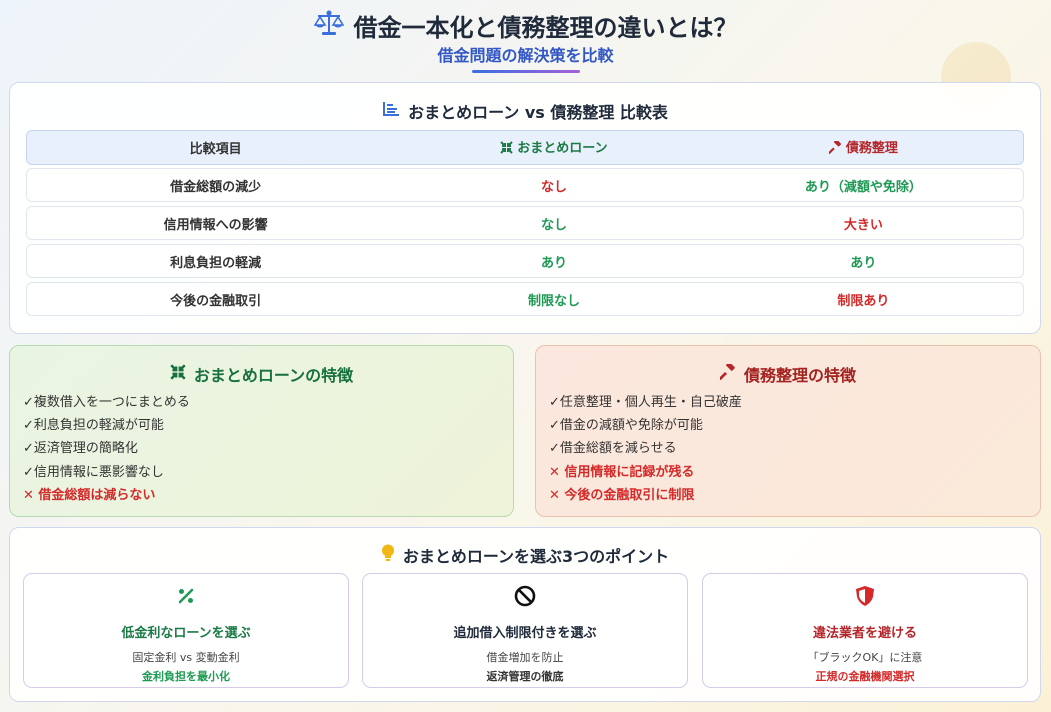  I want to click on list-item: ✕ 信用情報に記録が残る, so click(622, 472).